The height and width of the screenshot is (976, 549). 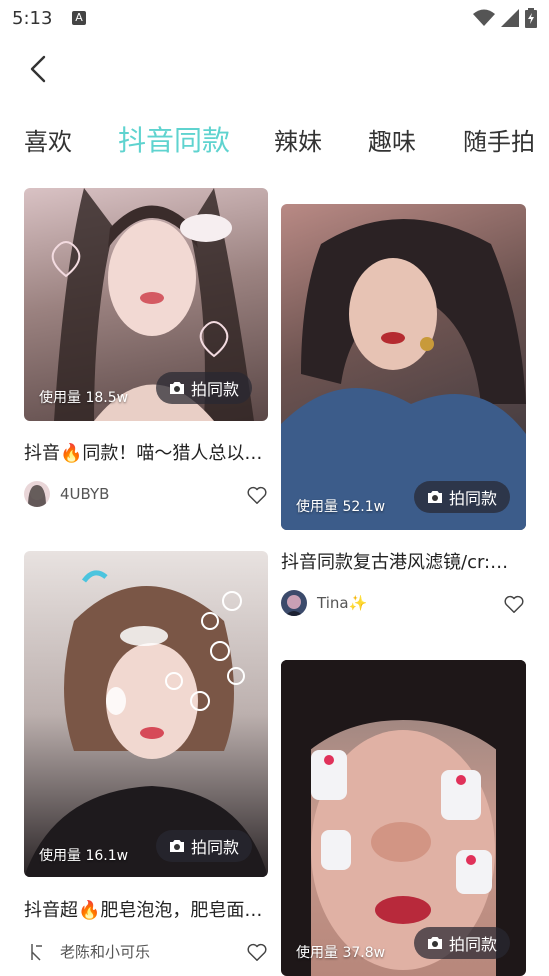 What do you see at coordinates (531, 18) in the screenshot?
I see `battery-icon` at bounding box center [531, 18].